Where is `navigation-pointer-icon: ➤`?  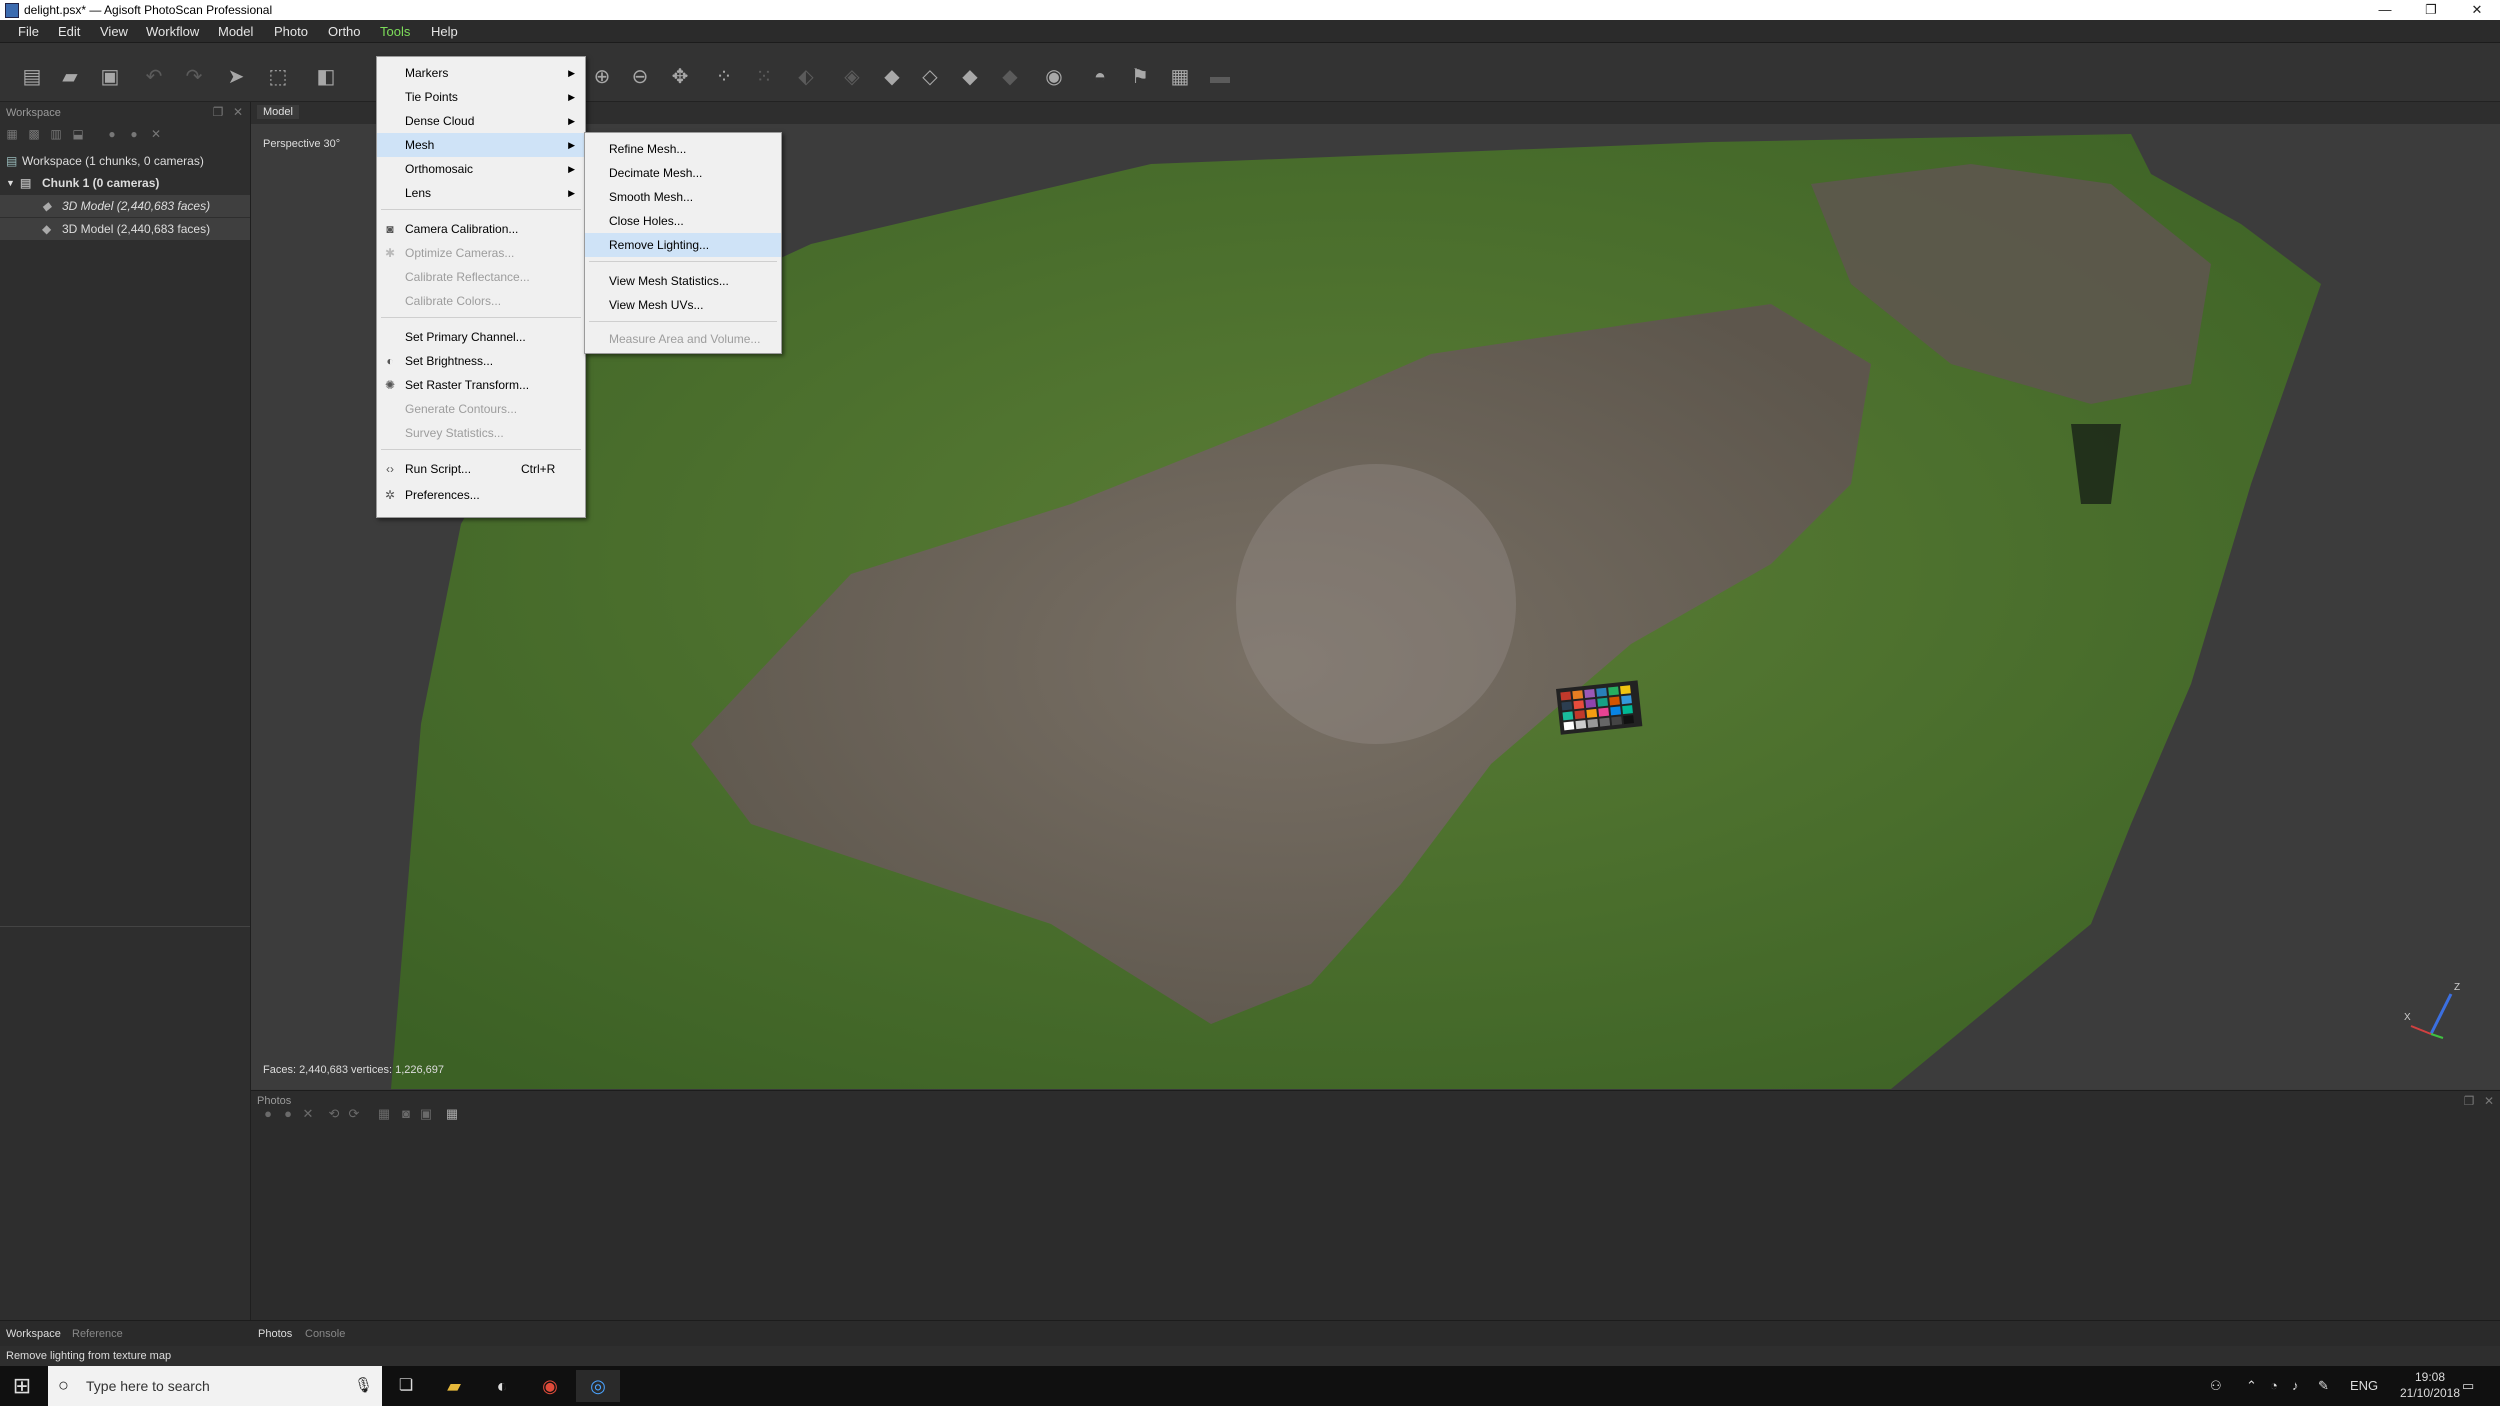
navigation-pointer-icon: ➤ is located at coordinates (236, 77).